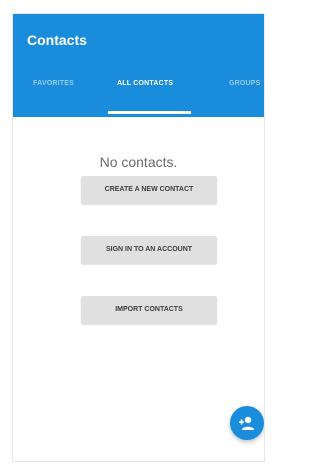  Describe the element at coordinates (149, 310) in the screenshot. I see `import-contacts-button: IMPORT CONTACTS` at that location.